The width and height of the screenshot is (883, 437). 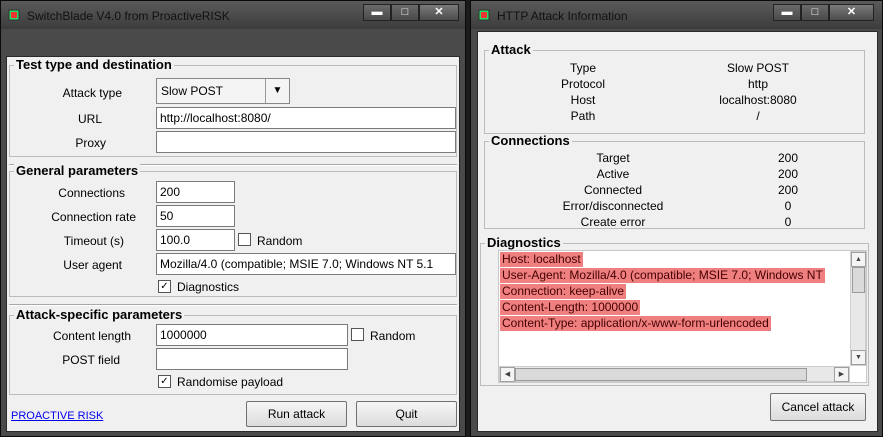 I want to click on proactive-risk-link: PROACTIVE RISK, so click(x=57, y=416).